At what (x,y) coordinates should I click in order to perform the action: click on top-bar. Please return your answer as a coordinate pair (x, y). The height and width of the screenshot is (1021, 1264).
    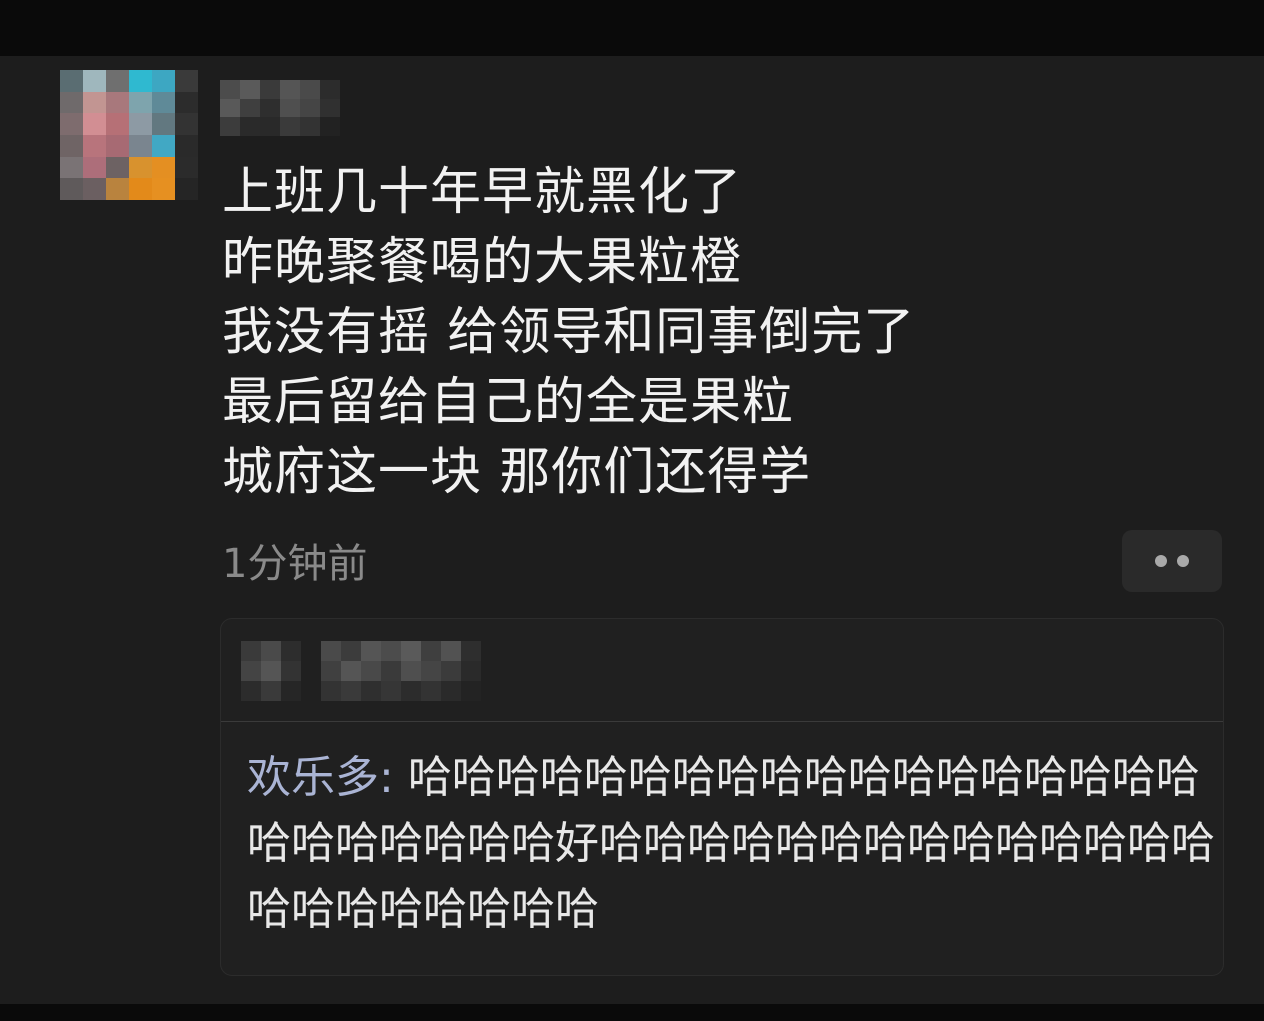
    Looking at the image, I should click on (632, 28).